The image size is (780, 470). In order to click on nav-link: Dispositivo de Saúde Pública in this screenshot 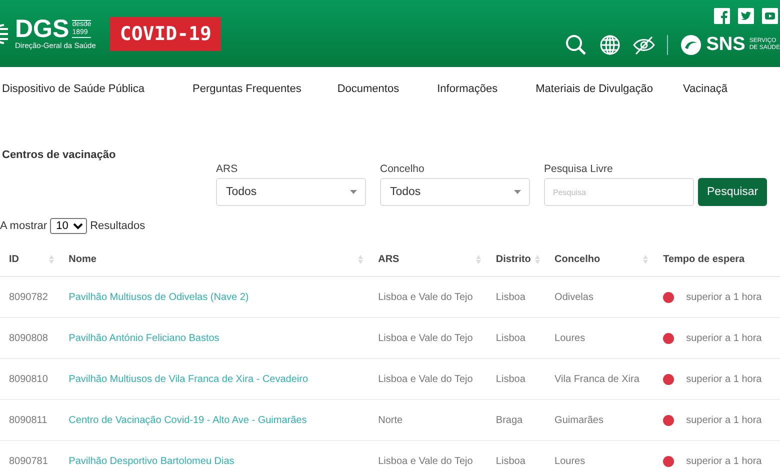, I will do `click(73, 89)`.